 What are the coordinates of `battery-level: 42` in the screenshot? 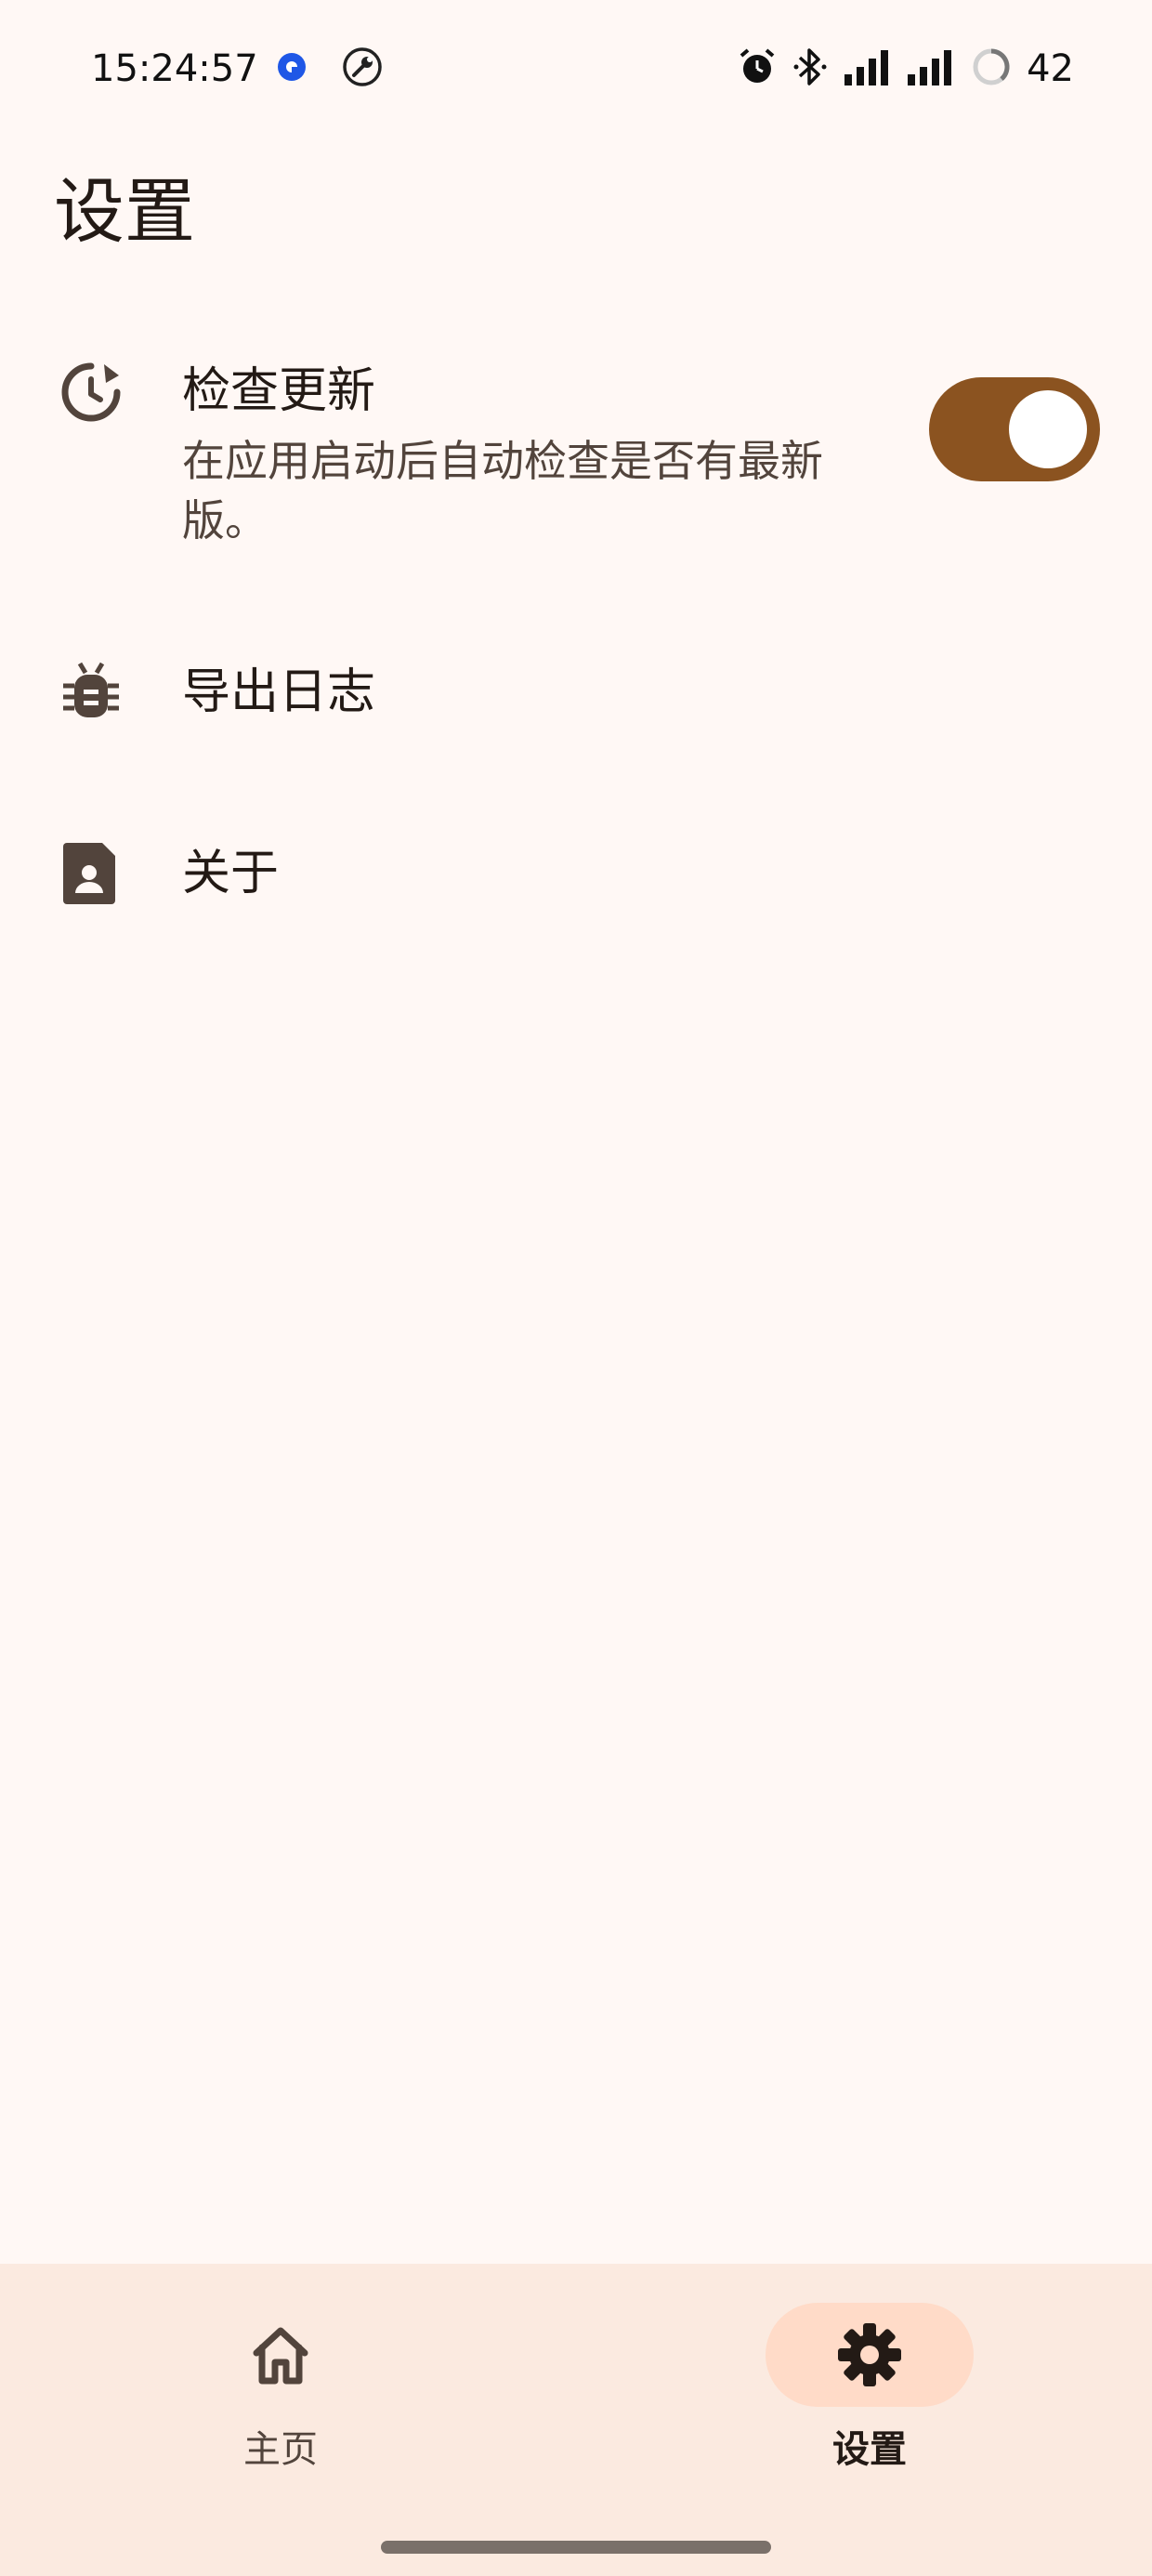 It's located at (1050, 68).